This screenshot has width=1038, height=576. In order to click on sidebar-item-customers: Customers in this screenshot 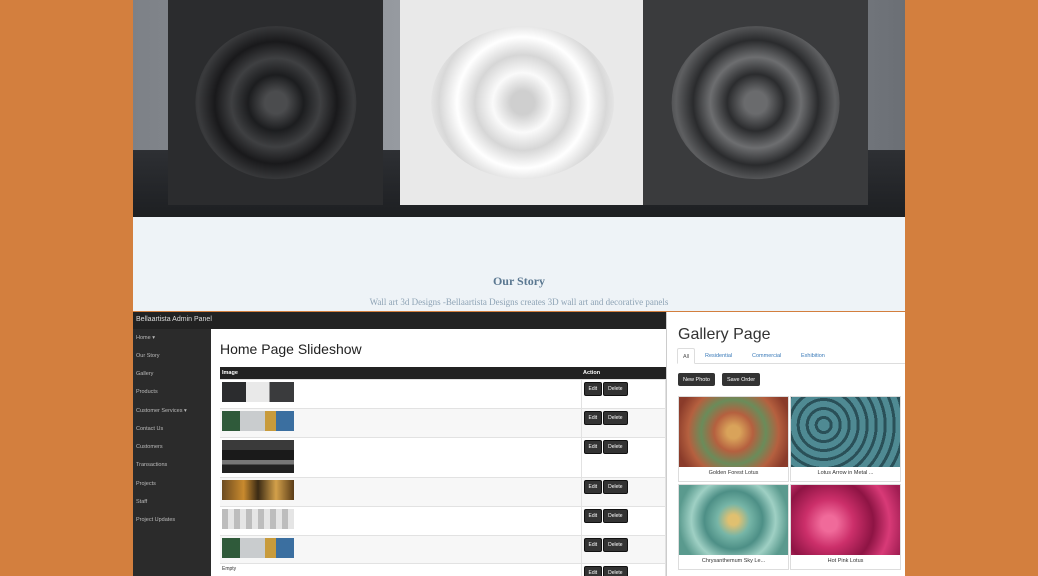, I will do `click(149, 447)`.